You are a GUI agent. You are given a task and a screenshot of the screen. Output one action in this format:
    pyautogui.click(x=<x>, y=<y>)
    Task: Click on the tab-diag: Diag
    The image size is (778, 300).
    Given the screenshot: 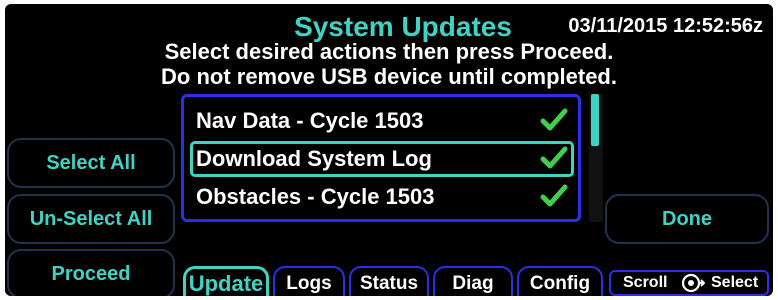 What is the action you would take?
    pyautogui.click(x=473, y=281)
    